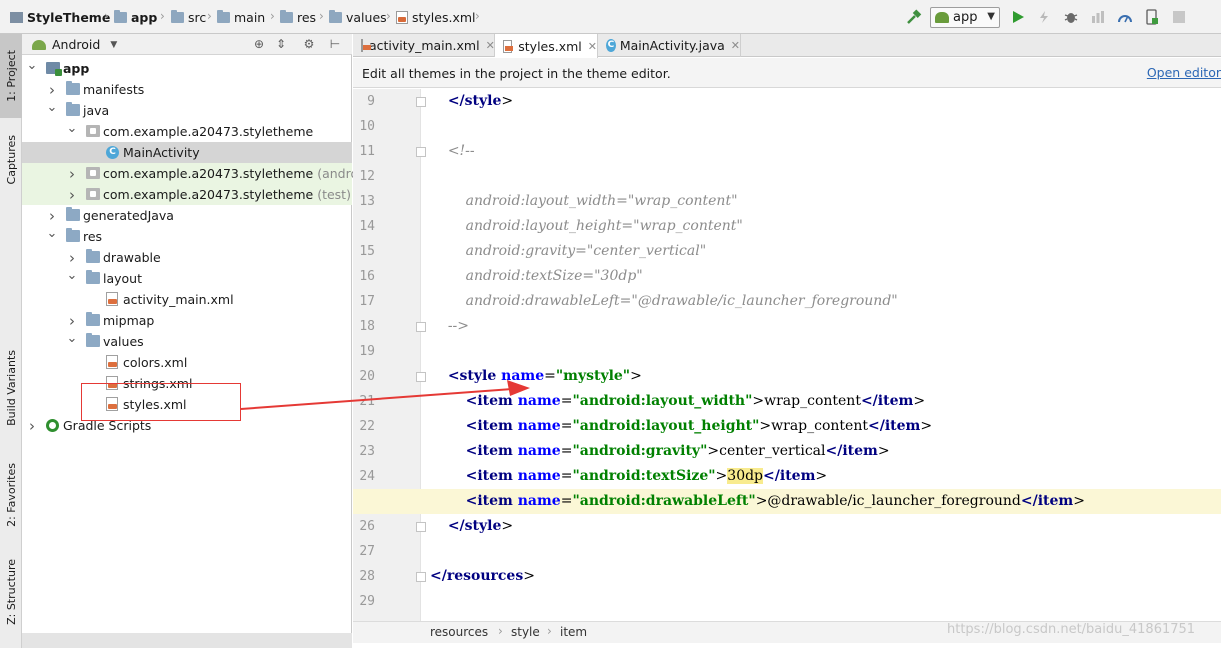 The image size is (1221, 648). I want to click on attach-debugger-icon, so click(1125, 17).